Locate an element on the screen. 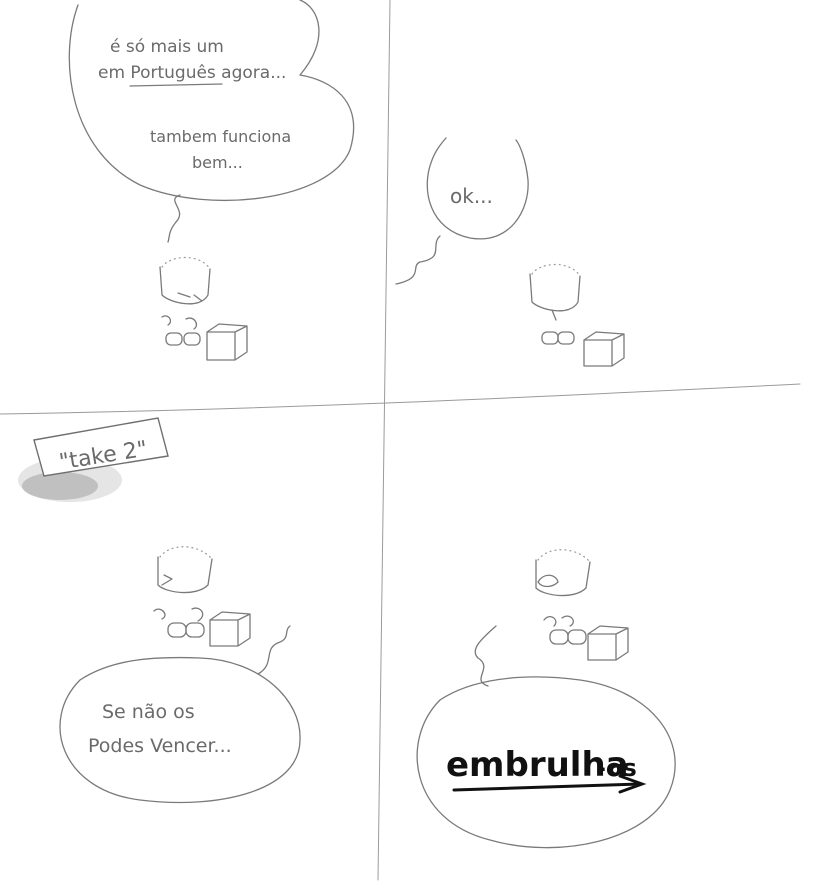 Image resolution: width=820 pixels, height=890 pixels. emphatic-word: embrulha -os is located at coordinates (546, 769).